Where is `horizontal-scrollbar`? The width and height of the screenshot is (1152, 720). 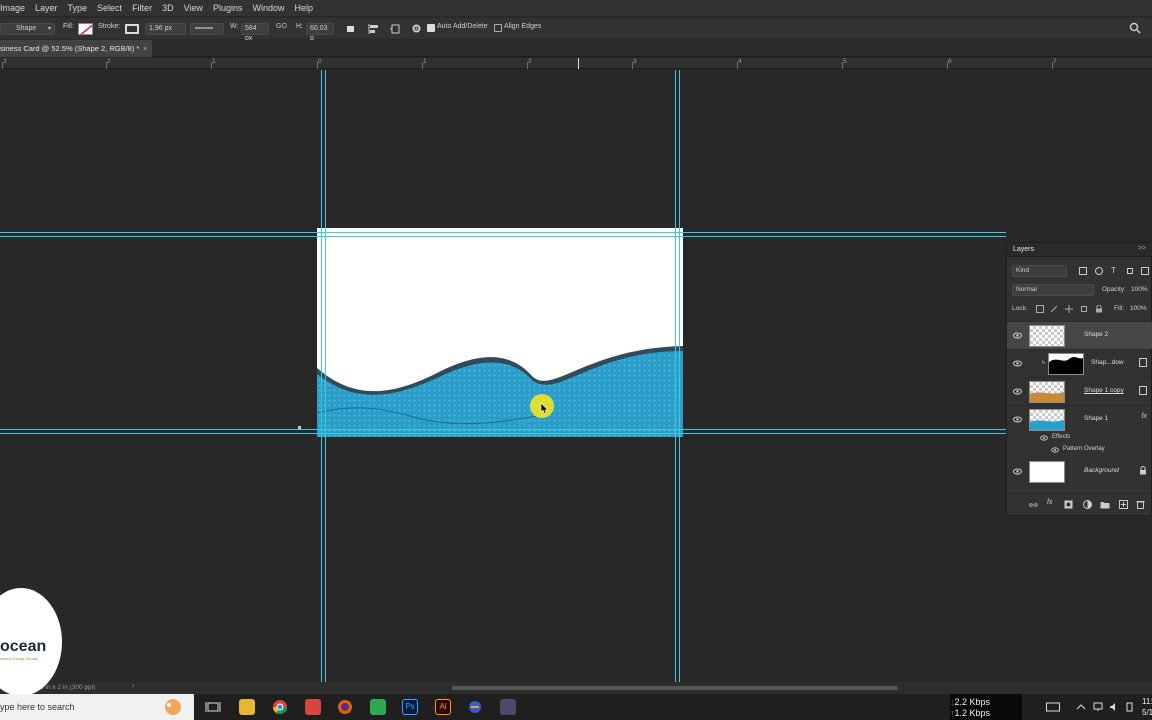 horizontal-scrollbar is located at coordinates (675, 688).